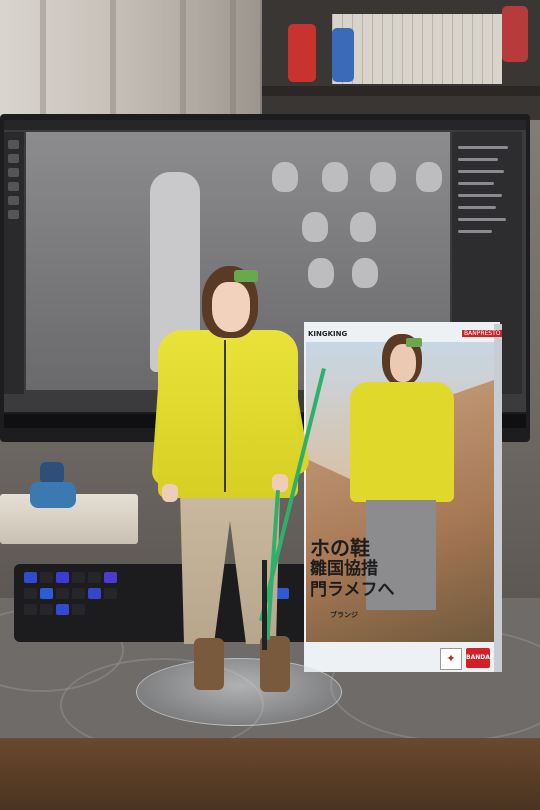 The width and height of the screenshot is (540, 810). I want to click on trekking-pole-grip, so click(264, 605).